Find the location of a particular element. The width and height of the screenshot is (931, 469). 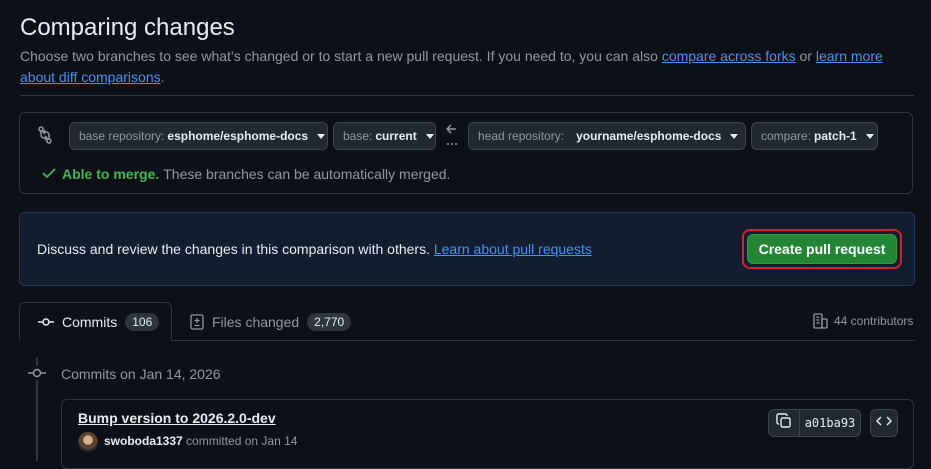

base-repository-select: base repository: esphome/esphome-docs is located at coordinates (198, 136).